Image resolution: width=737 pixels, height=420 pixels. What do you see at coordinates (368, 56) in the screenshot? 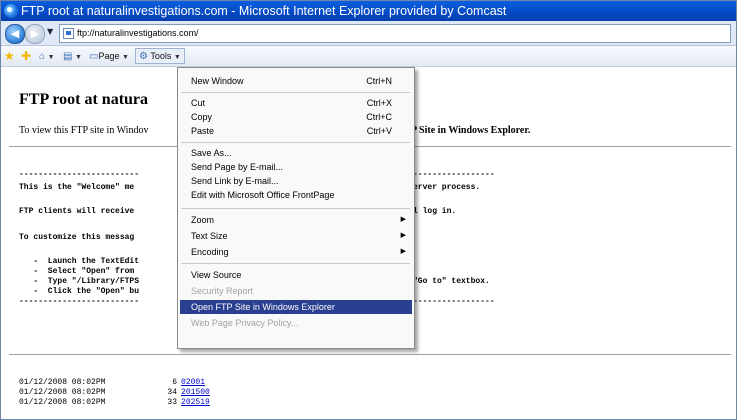
I see `command-bar: ★ ✚ ⌂ ▼ ▤ ▼ ▭Page ▼ ⚙ Tools ▼` at bounding box center [368, 56].